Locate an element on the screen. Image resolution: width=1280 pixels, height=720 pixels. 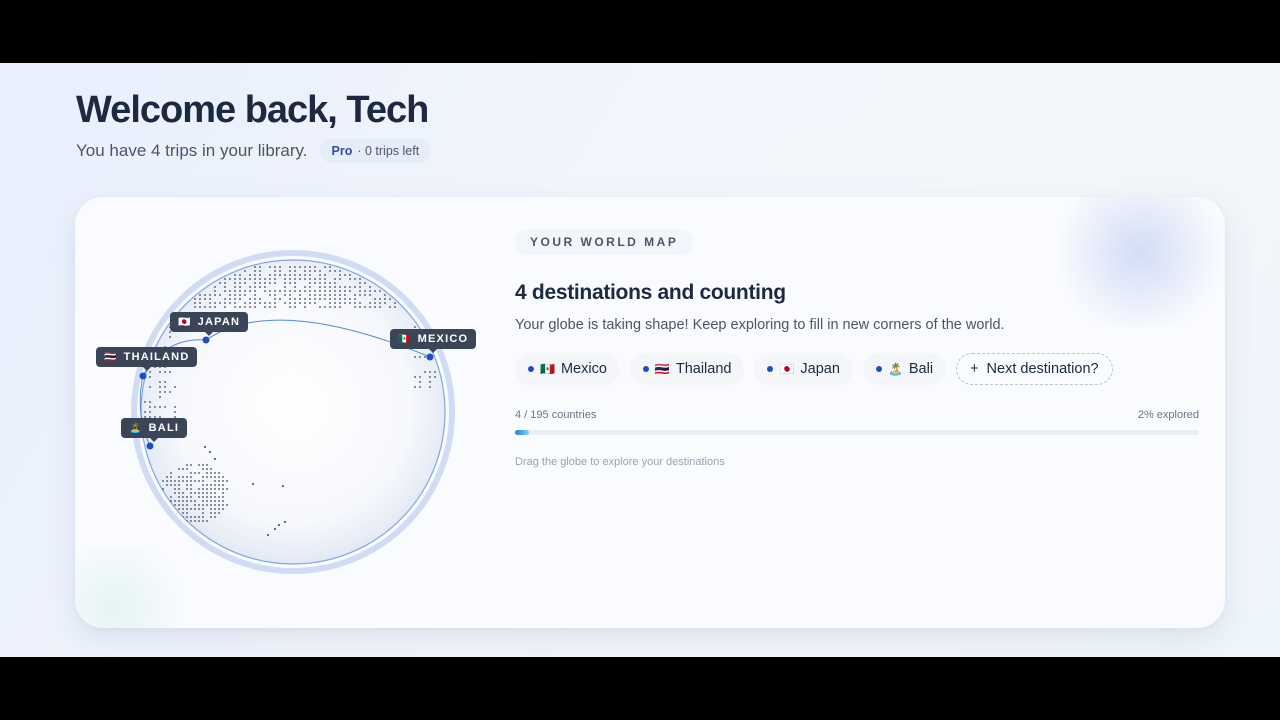
marker-dot-japan is located at coordinates (206, 340).